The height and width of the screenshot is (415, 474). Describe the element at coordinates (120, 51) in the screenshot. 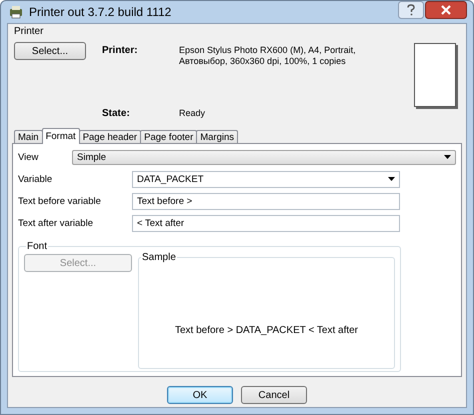

I see `printer-label: Printer:` at that location.